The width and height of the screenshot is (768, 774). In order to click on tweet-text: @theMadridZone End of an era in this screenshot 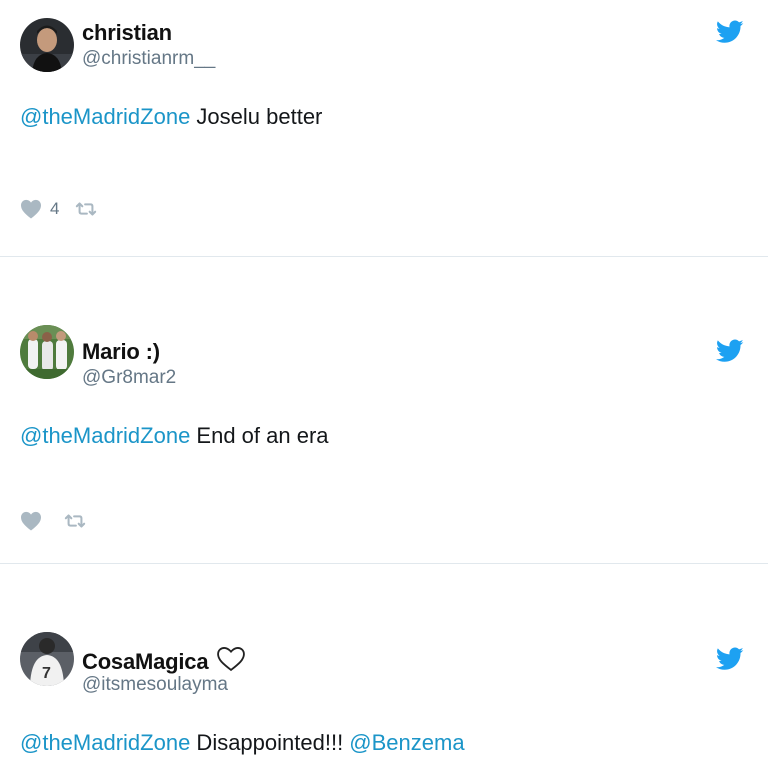, I will do `click(174, 436)`.